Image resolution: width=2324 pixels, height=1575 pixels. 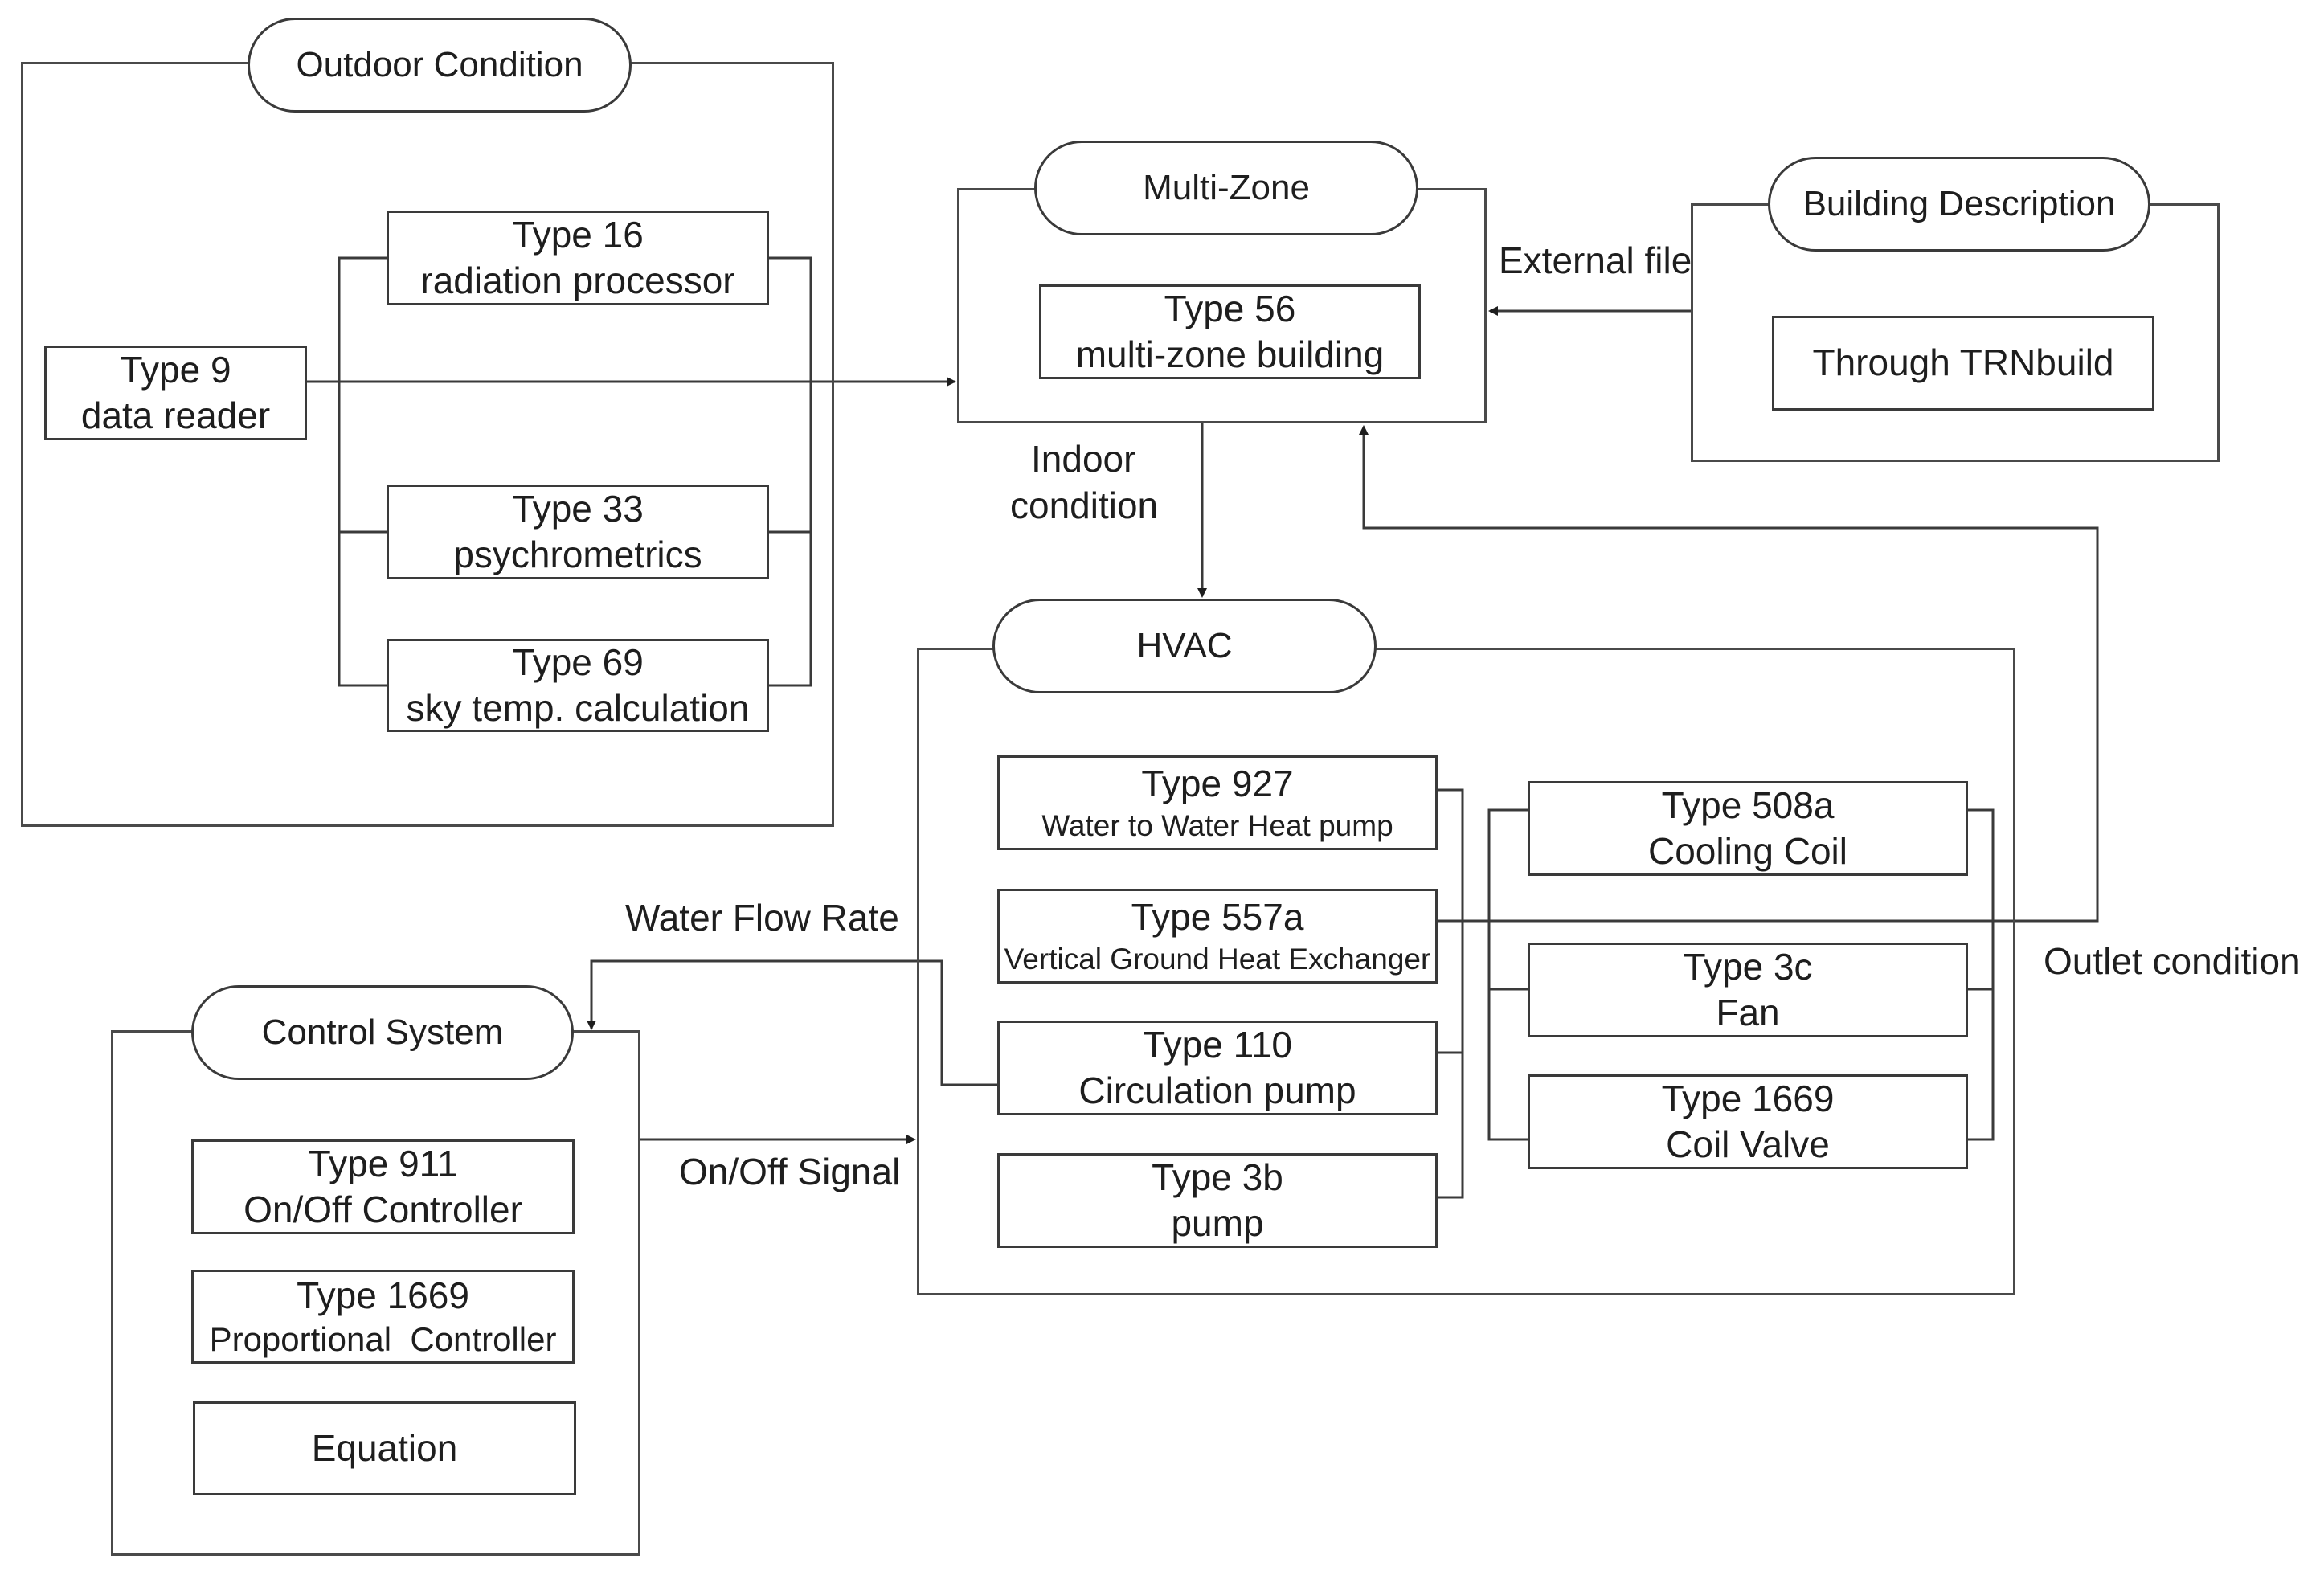 I want to click on equation-box: Equation, so click(x=384, y=1448).